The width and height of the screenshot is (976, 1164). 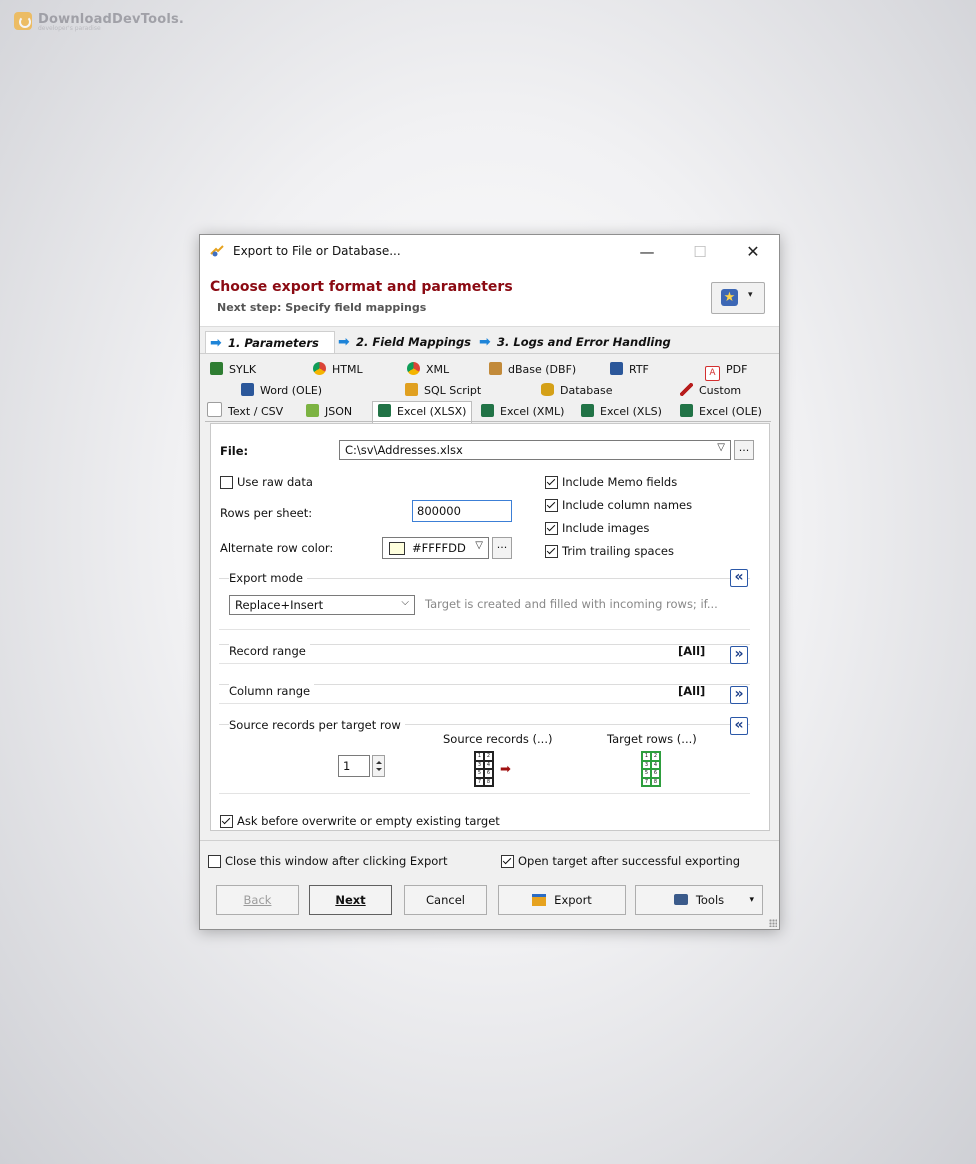 I want to click on step-logs-error-handling: ➡ 3. Logs and Error Handling, so click(x=581, y=342).